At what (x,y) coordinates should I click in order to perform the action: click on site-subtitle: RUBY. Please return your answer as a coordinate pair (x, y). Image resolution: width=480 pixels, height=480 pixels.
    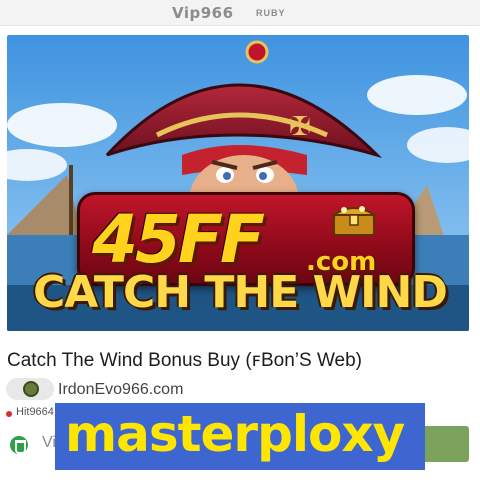
    Looking at the image, I should click on (271, 13).